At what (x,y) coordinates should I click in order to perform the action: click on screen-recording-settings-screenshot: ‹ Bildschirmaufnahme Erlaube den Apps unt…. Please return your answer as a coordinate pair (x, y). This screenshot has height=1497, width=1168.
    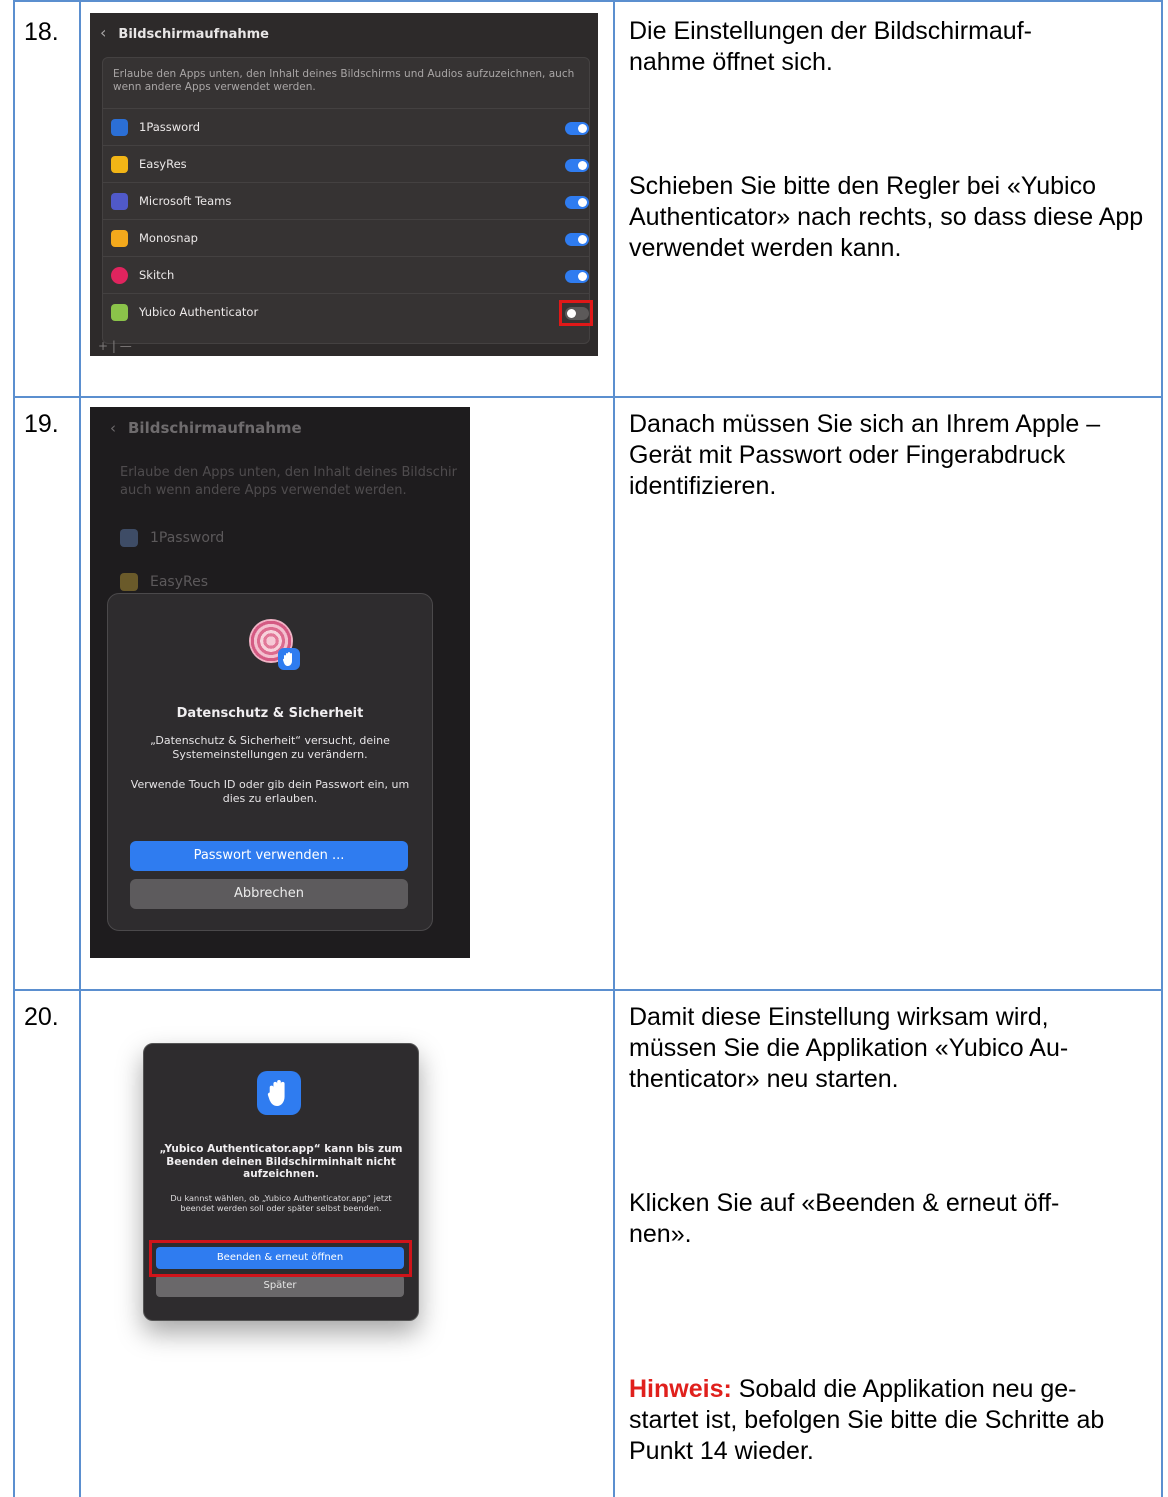
    Looking at the image, I should click on (344, 184).